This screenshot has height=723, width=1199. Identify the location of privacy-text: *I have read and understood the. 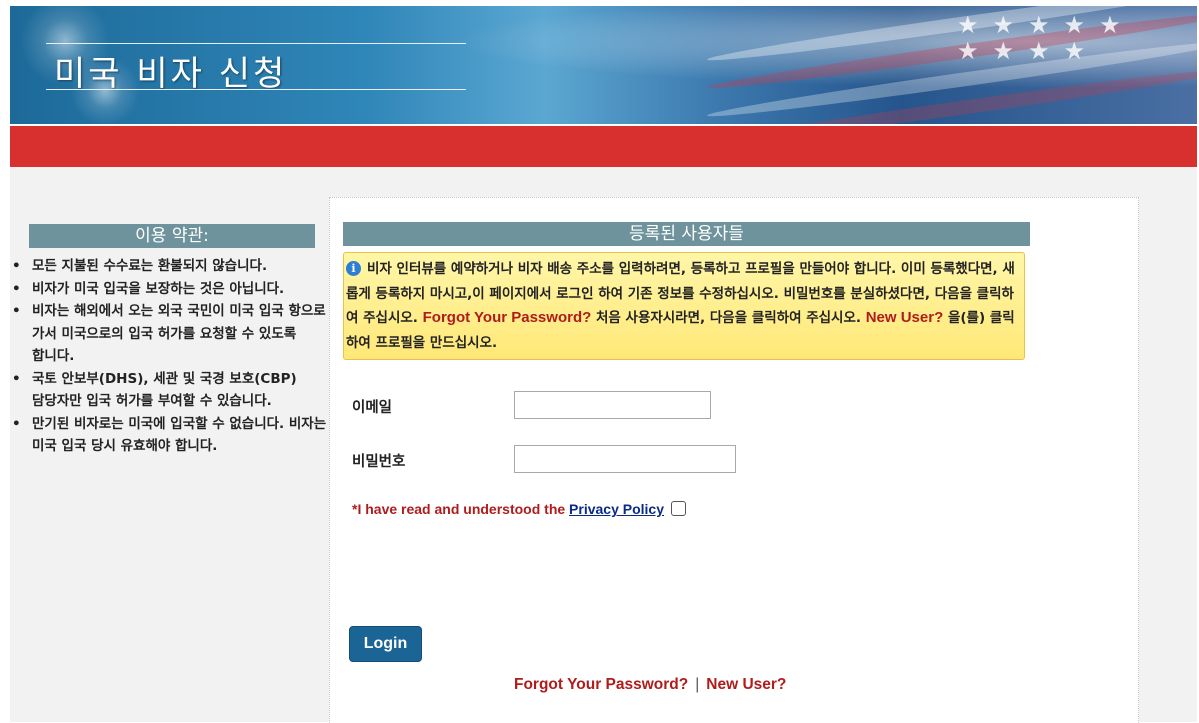
(461, 509).